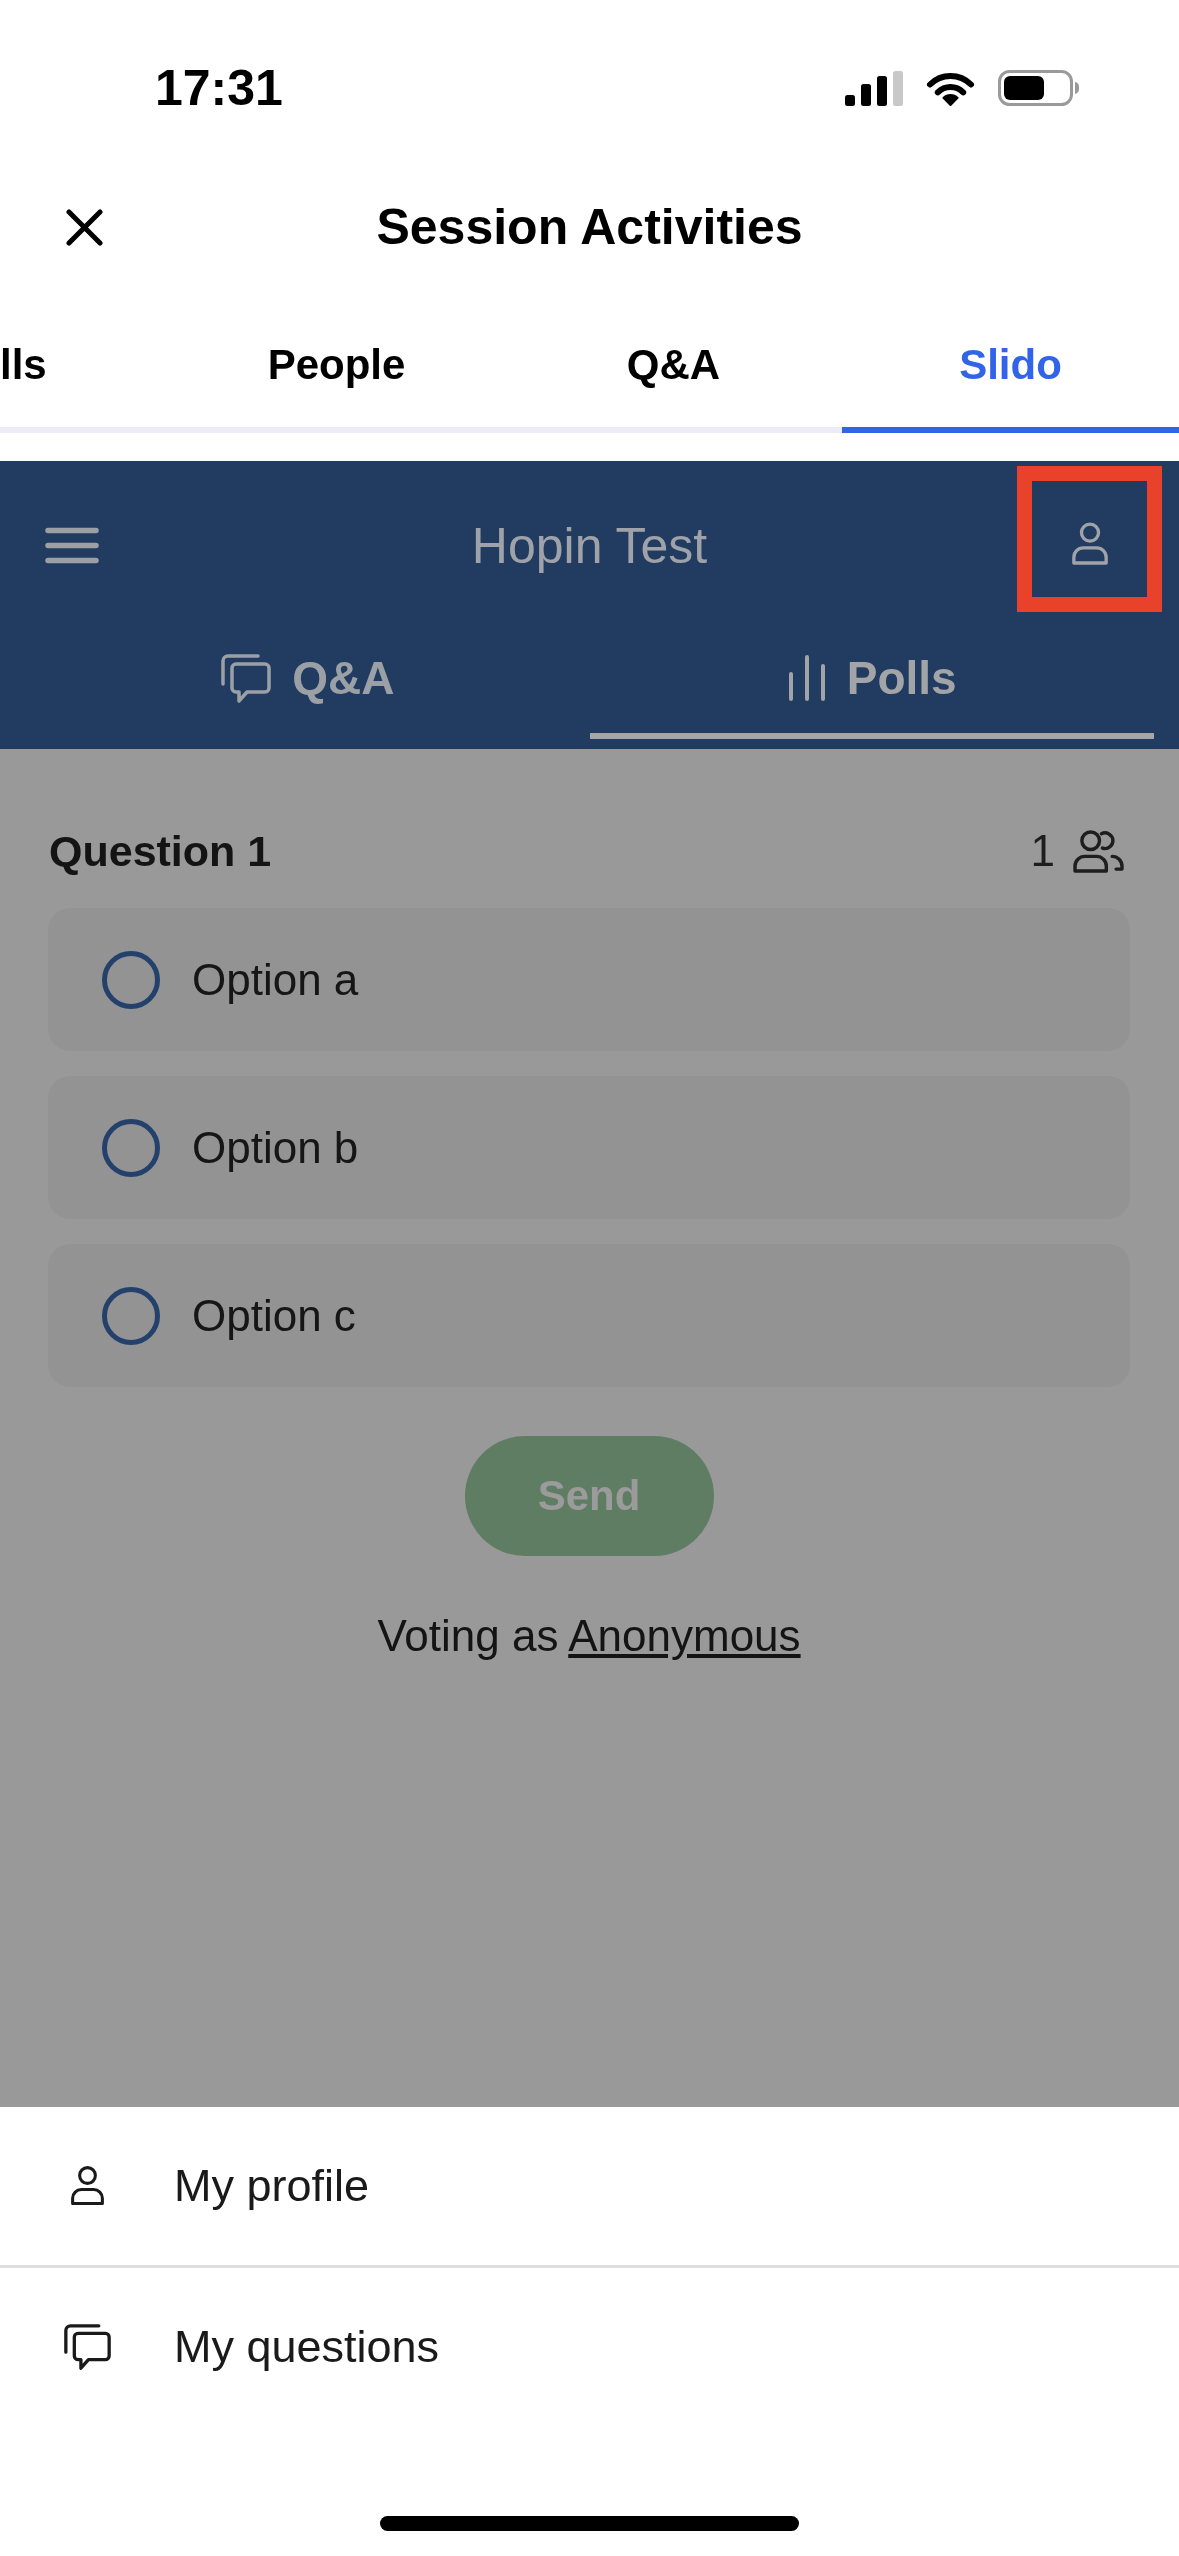  Describe the element at coordinates (84, 357) in the screenshot. I see `tab: lls` at that location.